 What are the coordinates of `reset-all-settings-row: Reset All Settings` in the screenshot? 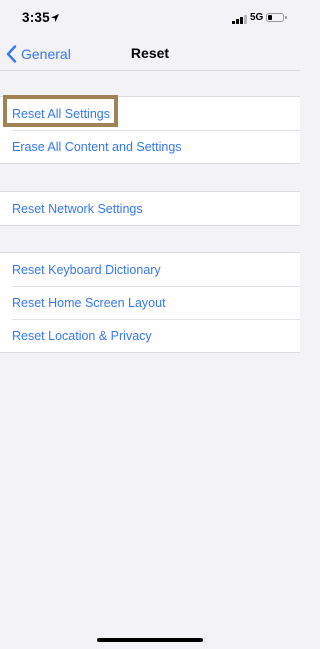 It's located at (150, 113).